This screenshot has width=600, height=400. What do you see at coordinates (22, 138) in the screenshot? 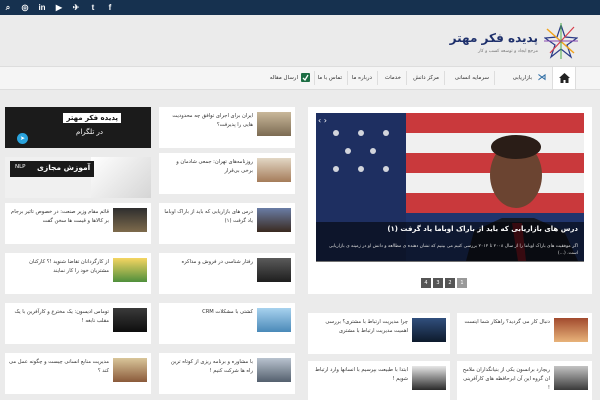
I see `telegram-icon: ➤` at bounding box center [22, 138].